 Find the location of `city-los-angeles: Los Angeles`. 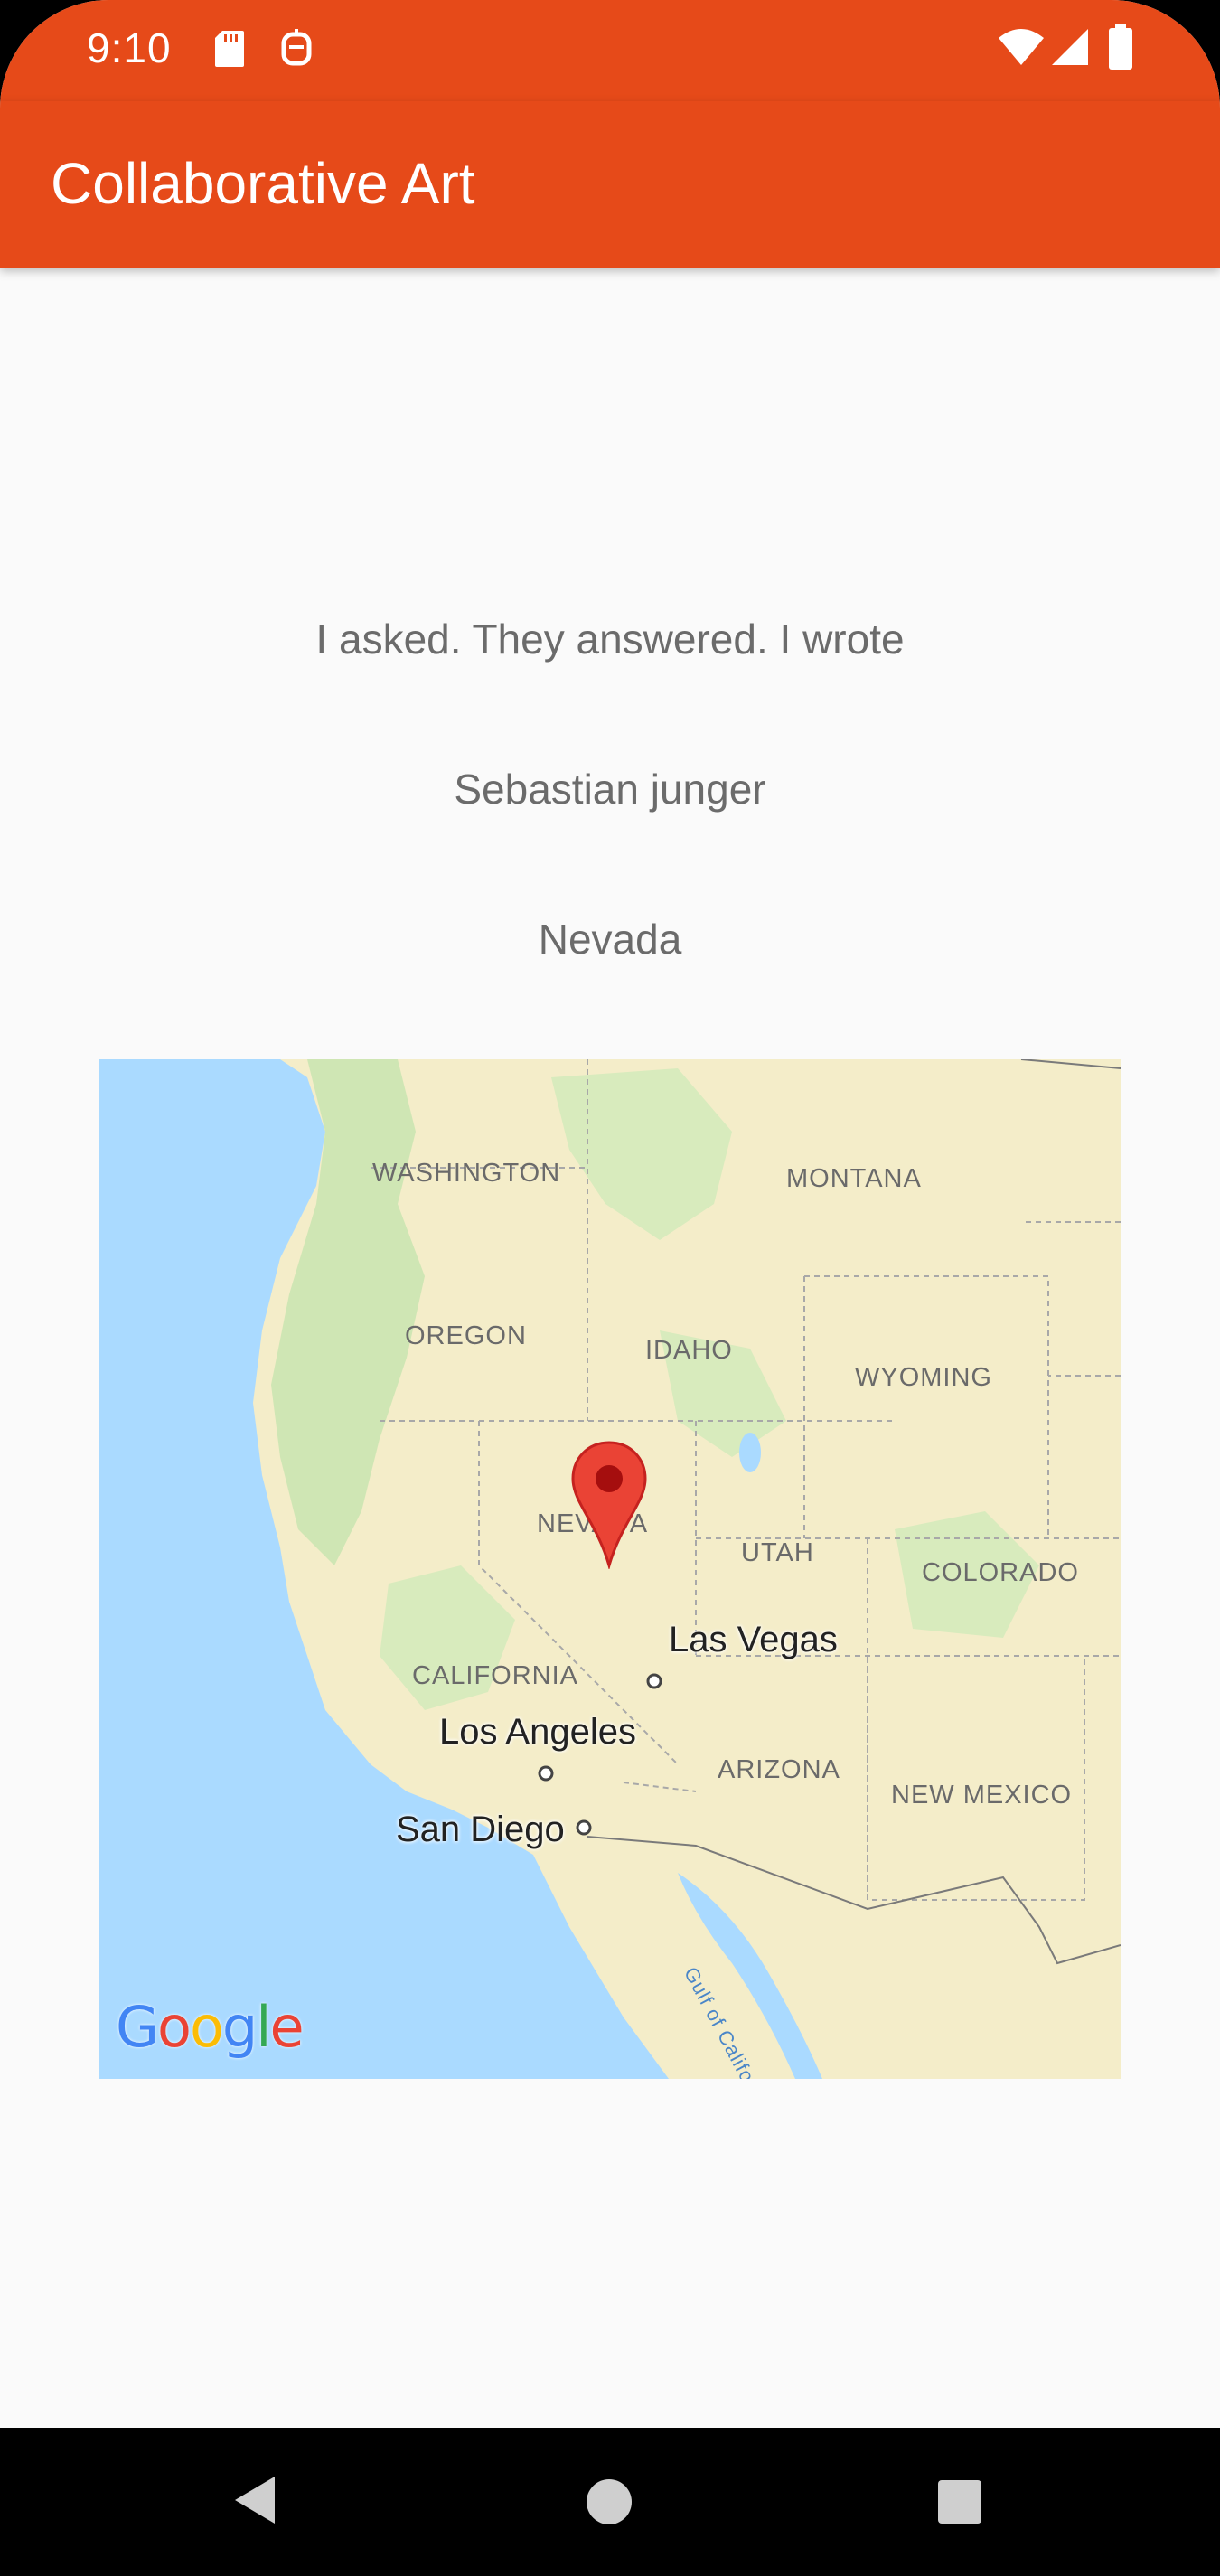

city-los-angeles: Los Angeles is located at coordinates (537, 1732).